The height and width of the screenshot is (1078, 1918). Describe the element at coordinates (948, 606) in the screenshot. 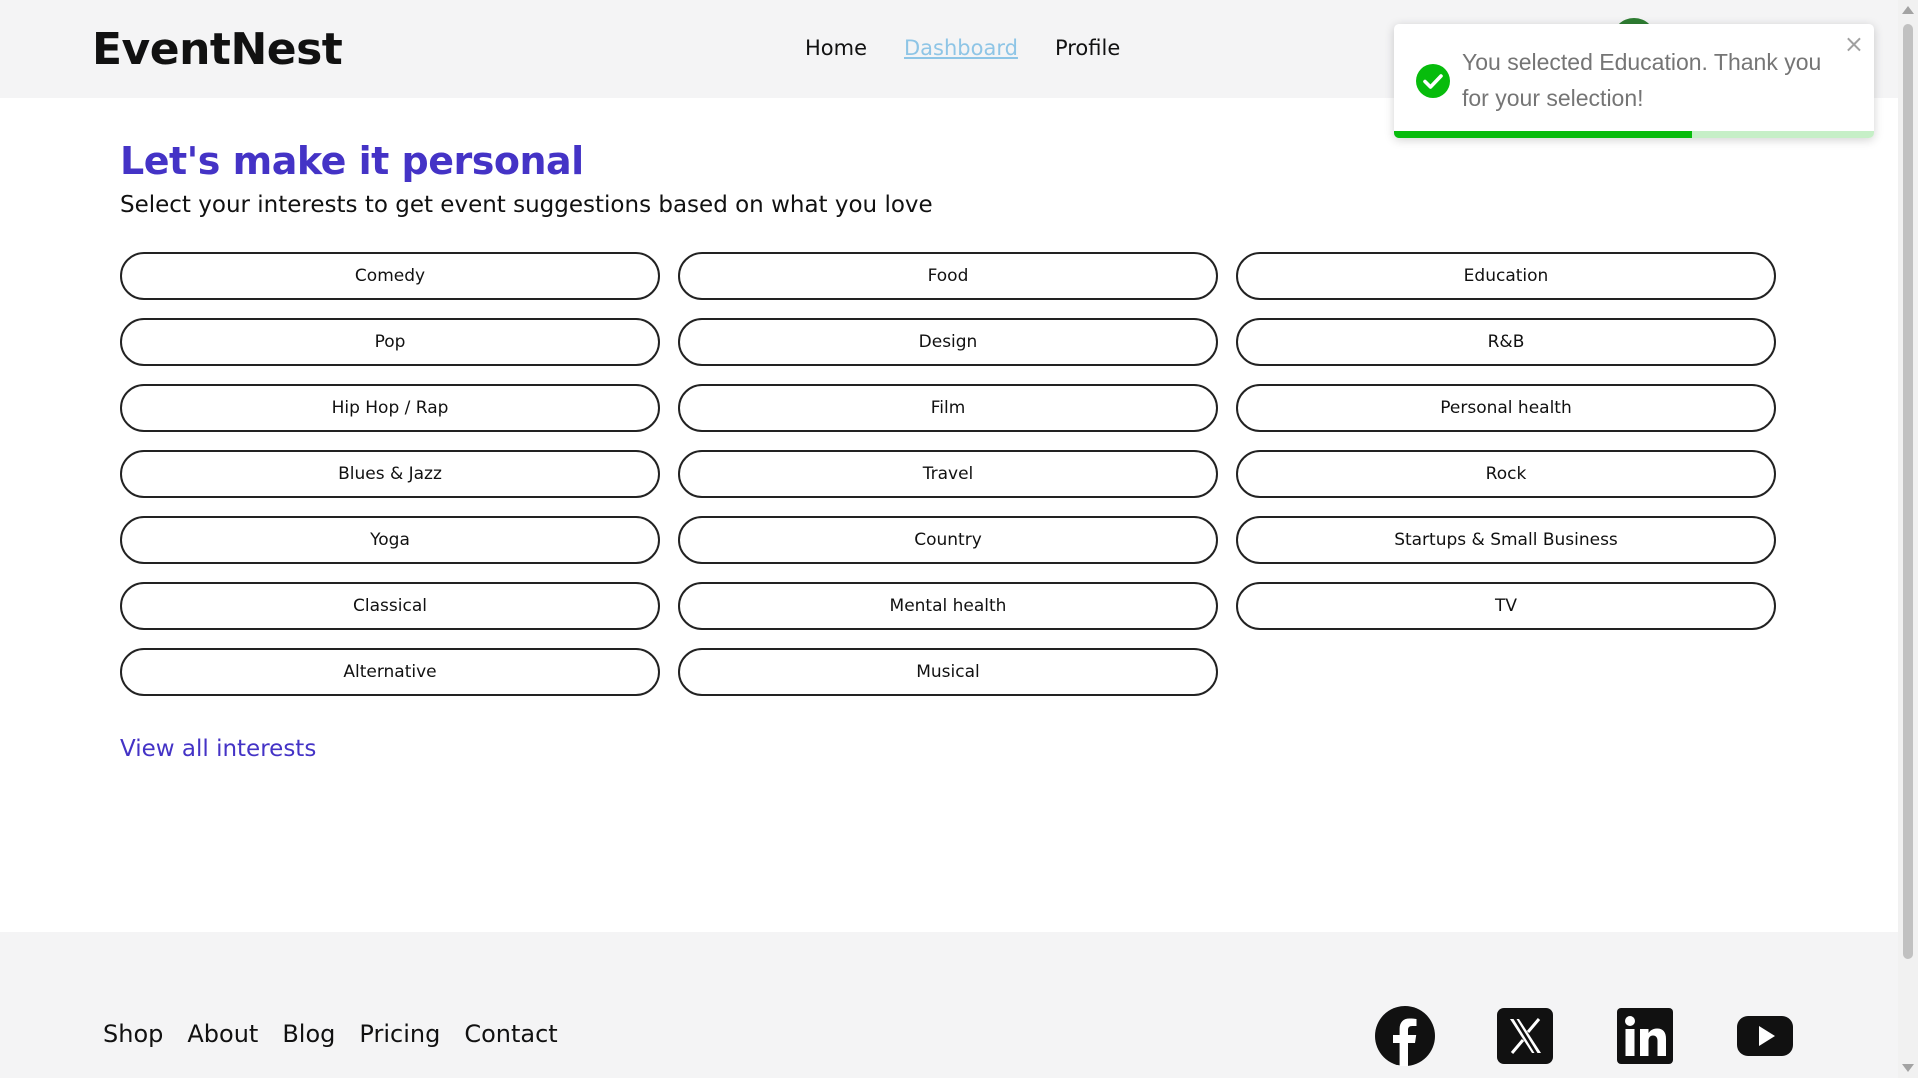

I see `interest-chip-mental-health: Mental health` at that location.